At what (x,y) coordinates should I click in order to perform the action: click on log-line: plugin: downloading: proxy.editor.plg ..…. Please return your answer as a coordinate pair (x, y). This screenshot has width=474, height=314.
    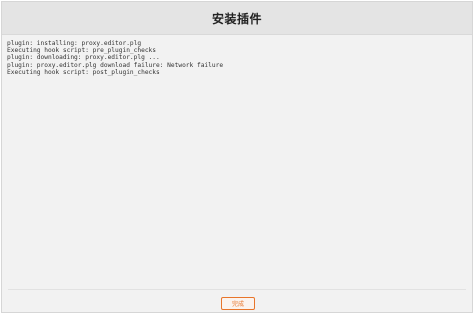
    Looking at the image, I should click on (83, 58).